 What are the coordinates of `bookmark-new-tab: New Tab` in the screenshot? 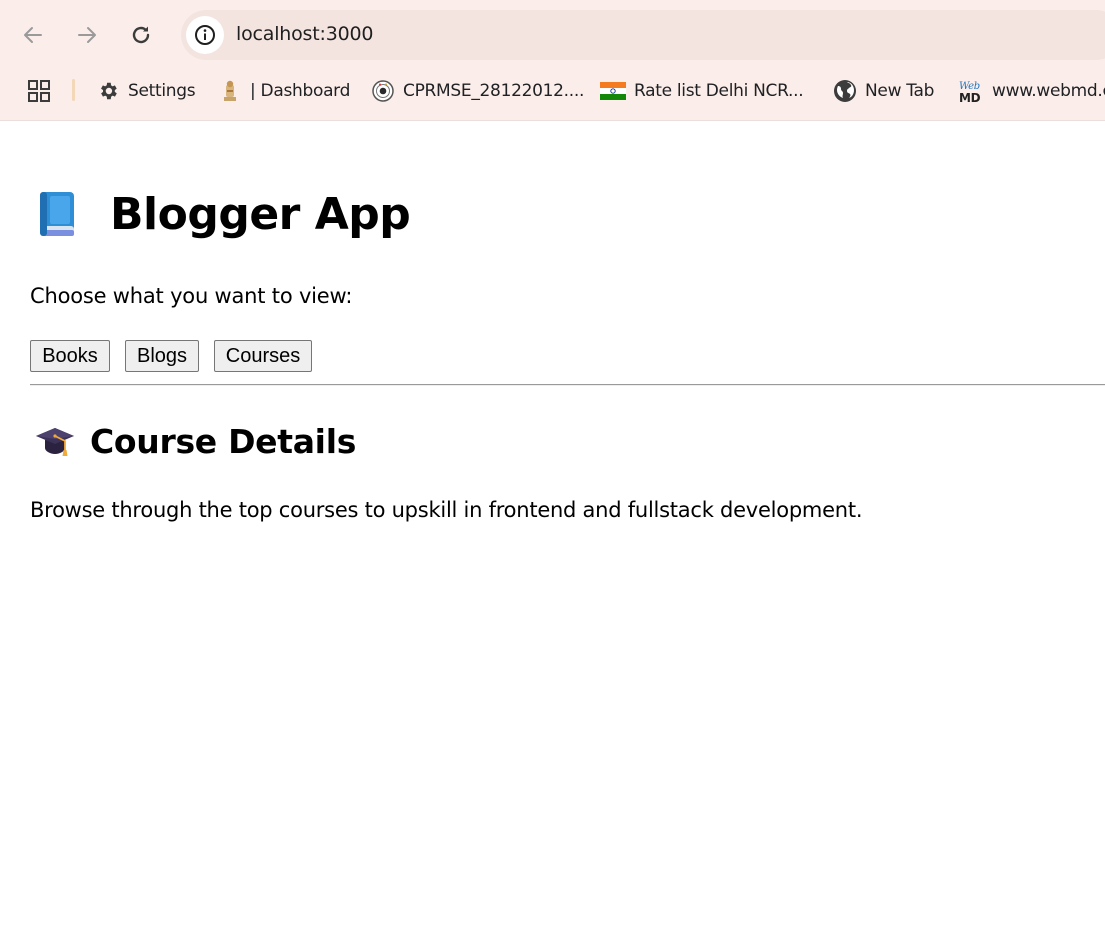 It's located at (883, 91).